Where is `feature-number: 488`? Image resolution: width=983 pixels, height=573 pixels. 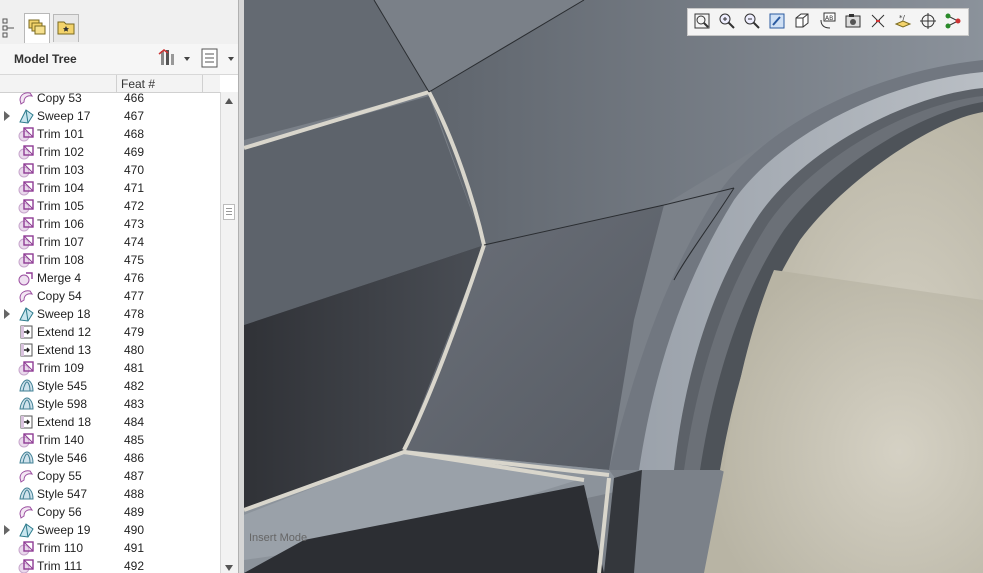
feature-number: 488 is located at coordinates (134, 494).